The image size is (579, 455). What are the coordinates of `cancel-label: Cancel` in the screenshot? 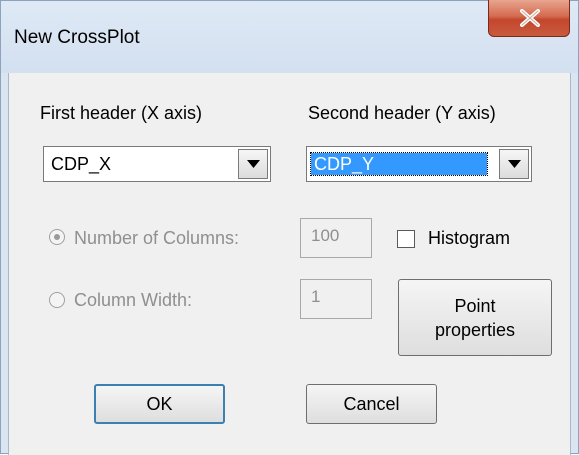 It's located at (371, 404).